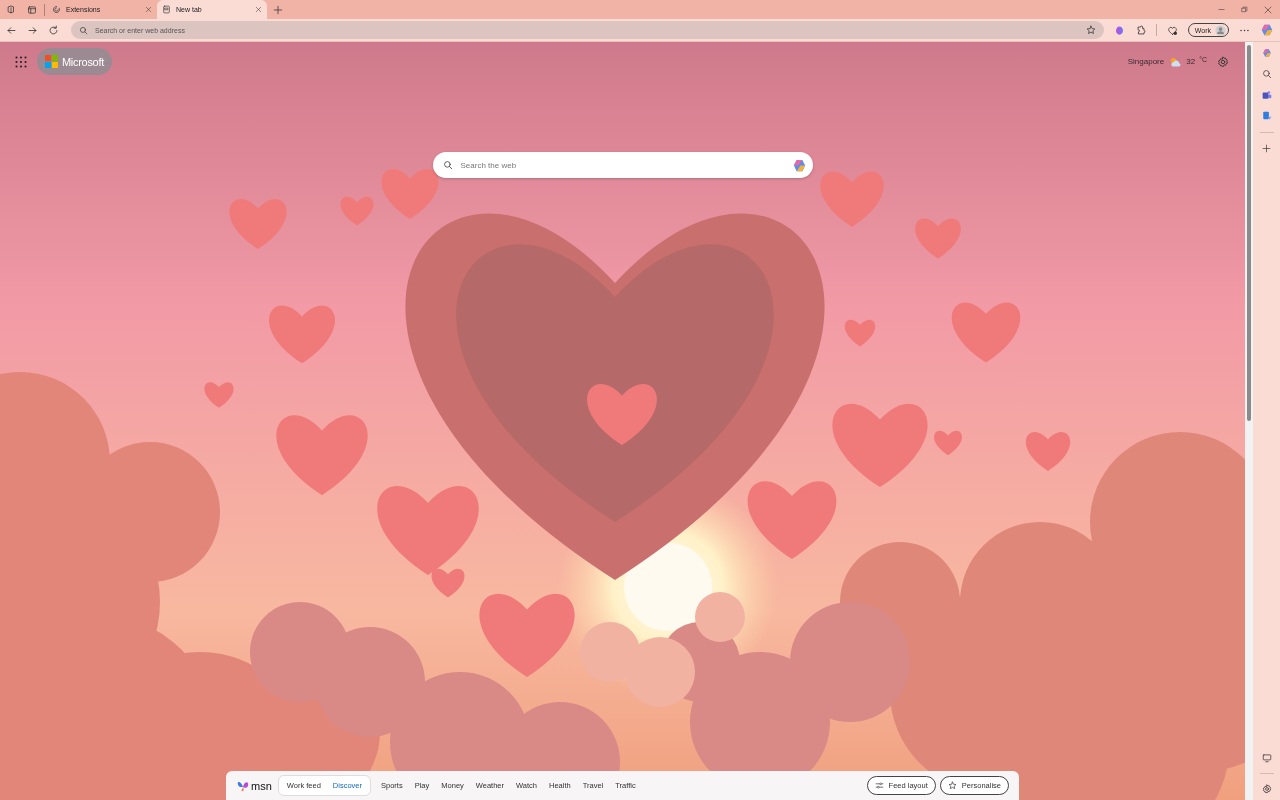 This screenshot has width=1280, height=800. Describe the element at coordinates (1119, 30) in the screenshot. I see `gem-icon` at that location.